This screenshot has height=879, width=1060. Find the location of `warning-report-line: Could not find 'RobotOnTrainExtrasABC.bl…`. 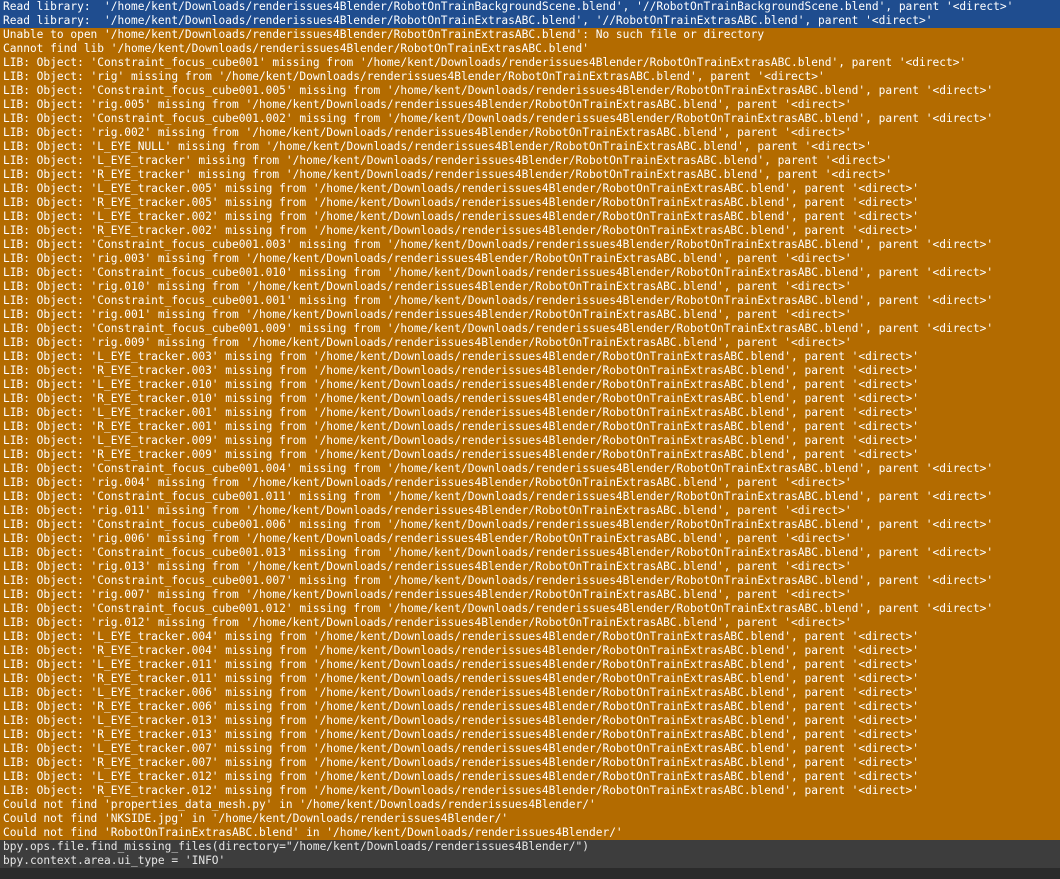

warning-report-line: Could not find 'RobotOnTrainExtrasABC.bl… is located at coordinates (530, 833).